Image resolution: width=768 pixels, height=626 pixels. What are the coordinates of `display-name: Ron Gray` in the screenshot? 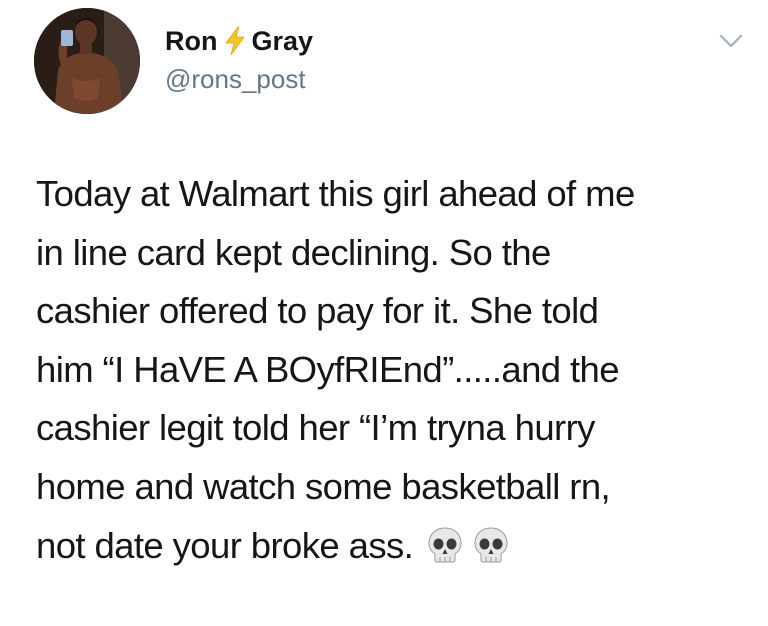 It's located at (239, 41).